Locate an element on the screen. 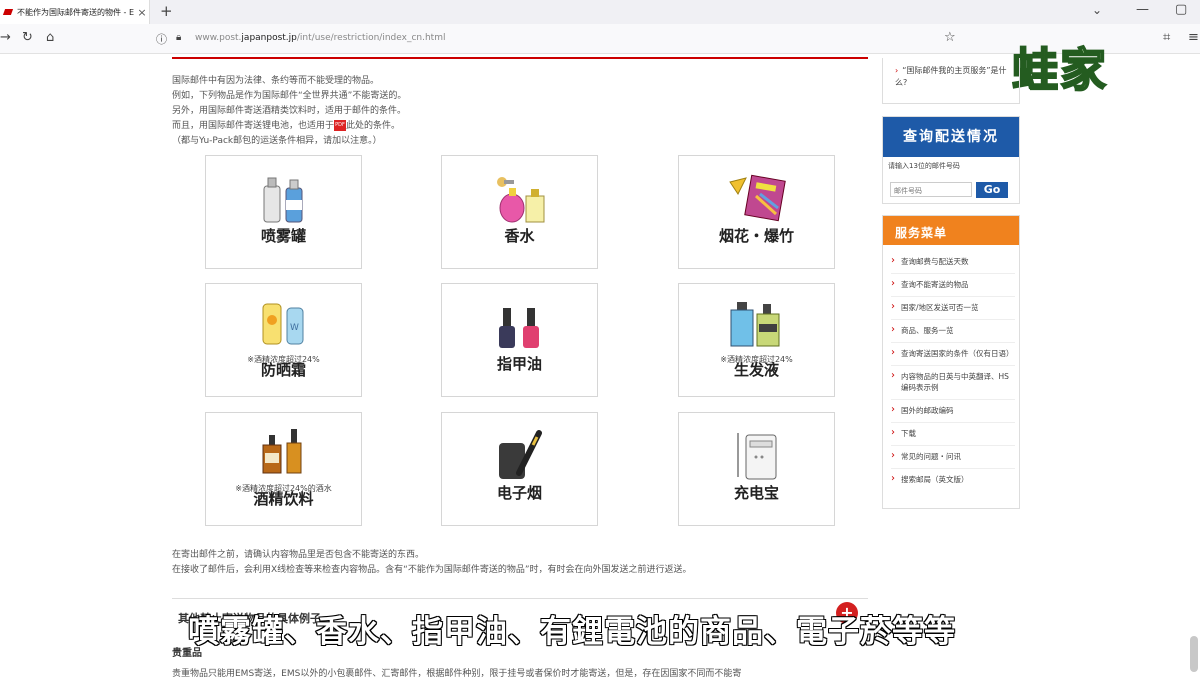 The image size is (1200, 679). back-arrow-icon: → is located at coordinates (5, 37).